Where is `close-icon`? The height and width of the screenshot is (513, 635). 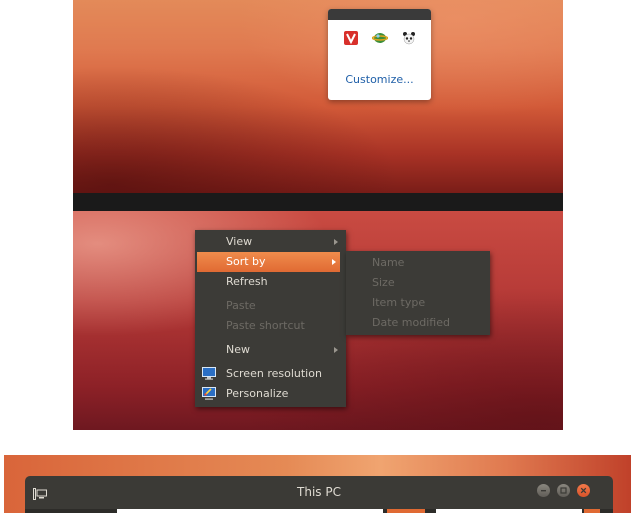 close-icon is located at coordinates (583, 490).